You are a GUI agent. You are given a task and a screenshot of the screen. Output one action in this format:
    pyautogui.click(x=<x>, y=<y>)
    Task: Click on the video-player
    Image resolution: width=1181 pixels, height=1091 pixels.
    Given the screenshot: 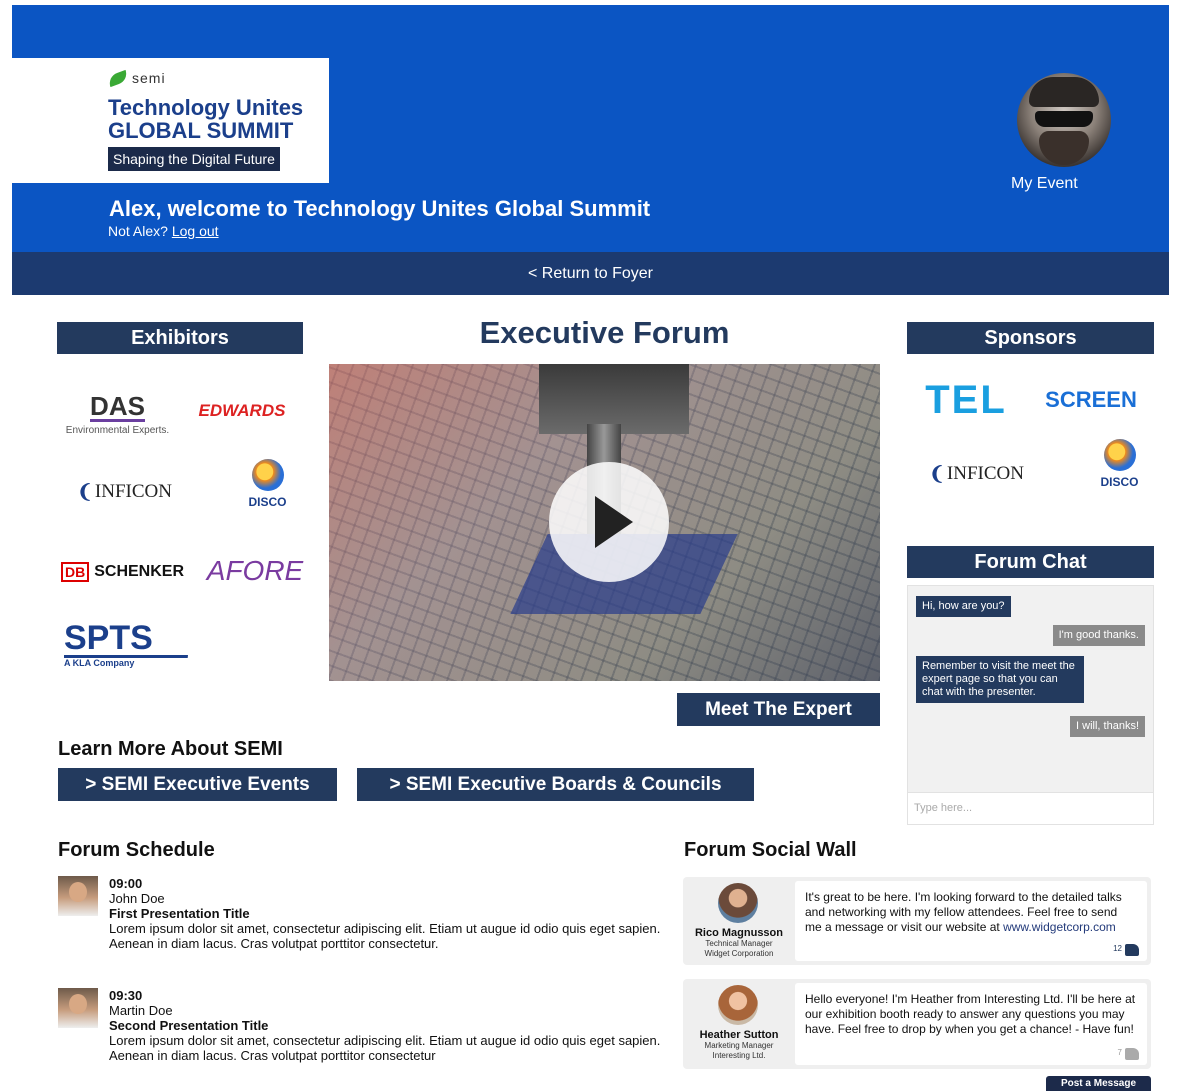 What is the action you would take?
    pyautogui.click(x=604, y=522)
    